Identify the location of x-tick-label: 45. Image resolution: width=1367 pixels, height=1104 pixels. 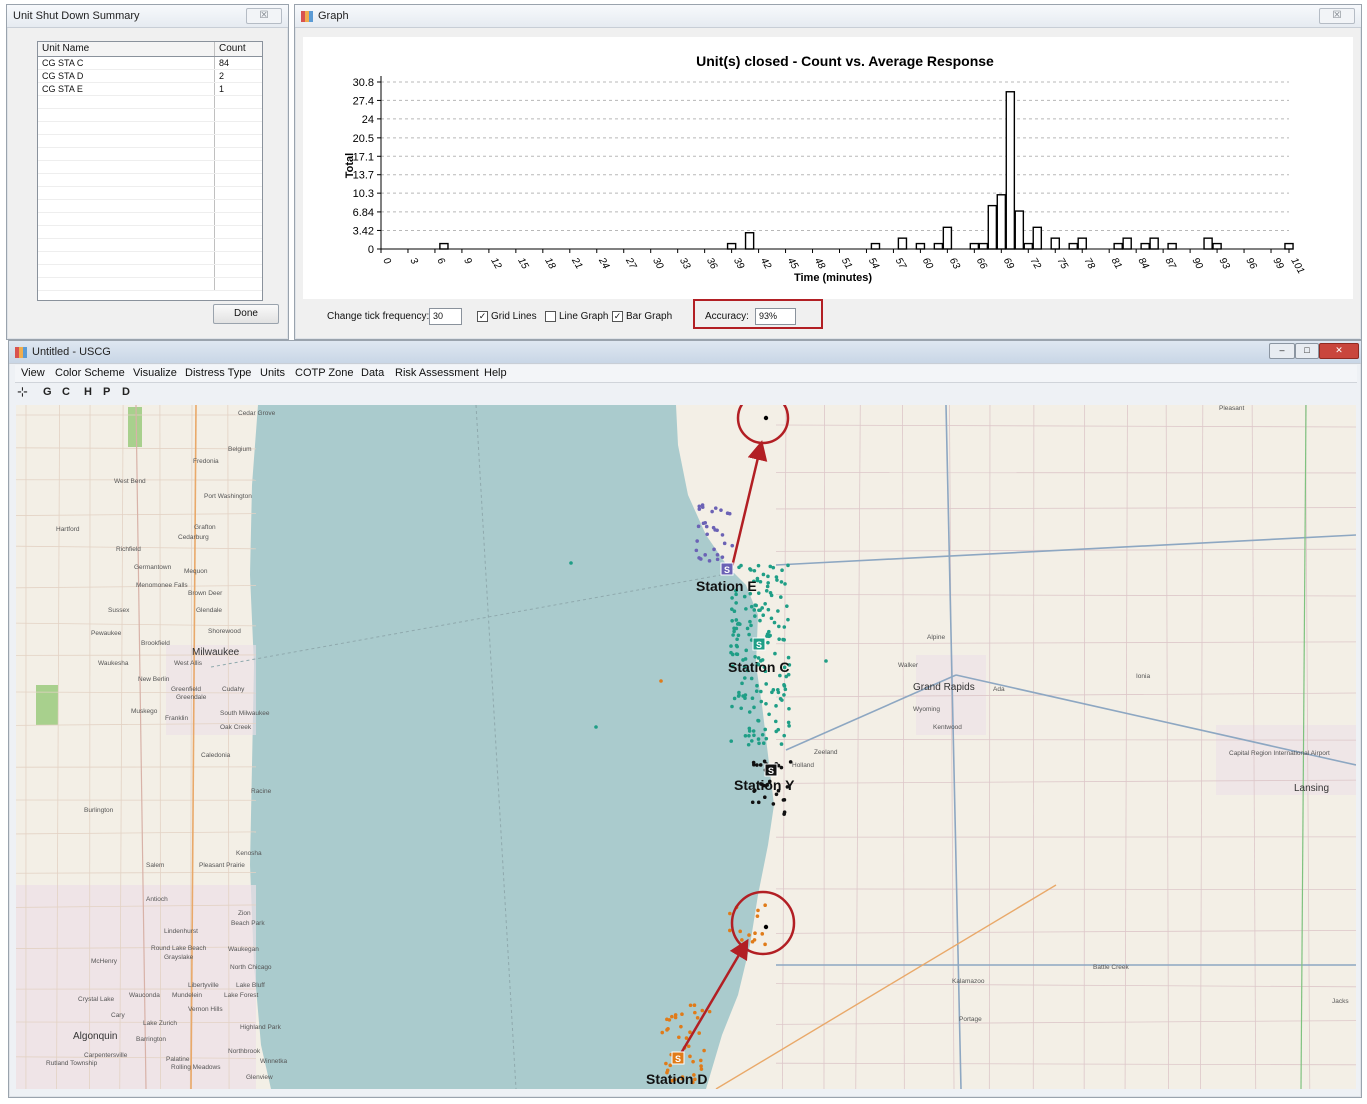
(792, 264).